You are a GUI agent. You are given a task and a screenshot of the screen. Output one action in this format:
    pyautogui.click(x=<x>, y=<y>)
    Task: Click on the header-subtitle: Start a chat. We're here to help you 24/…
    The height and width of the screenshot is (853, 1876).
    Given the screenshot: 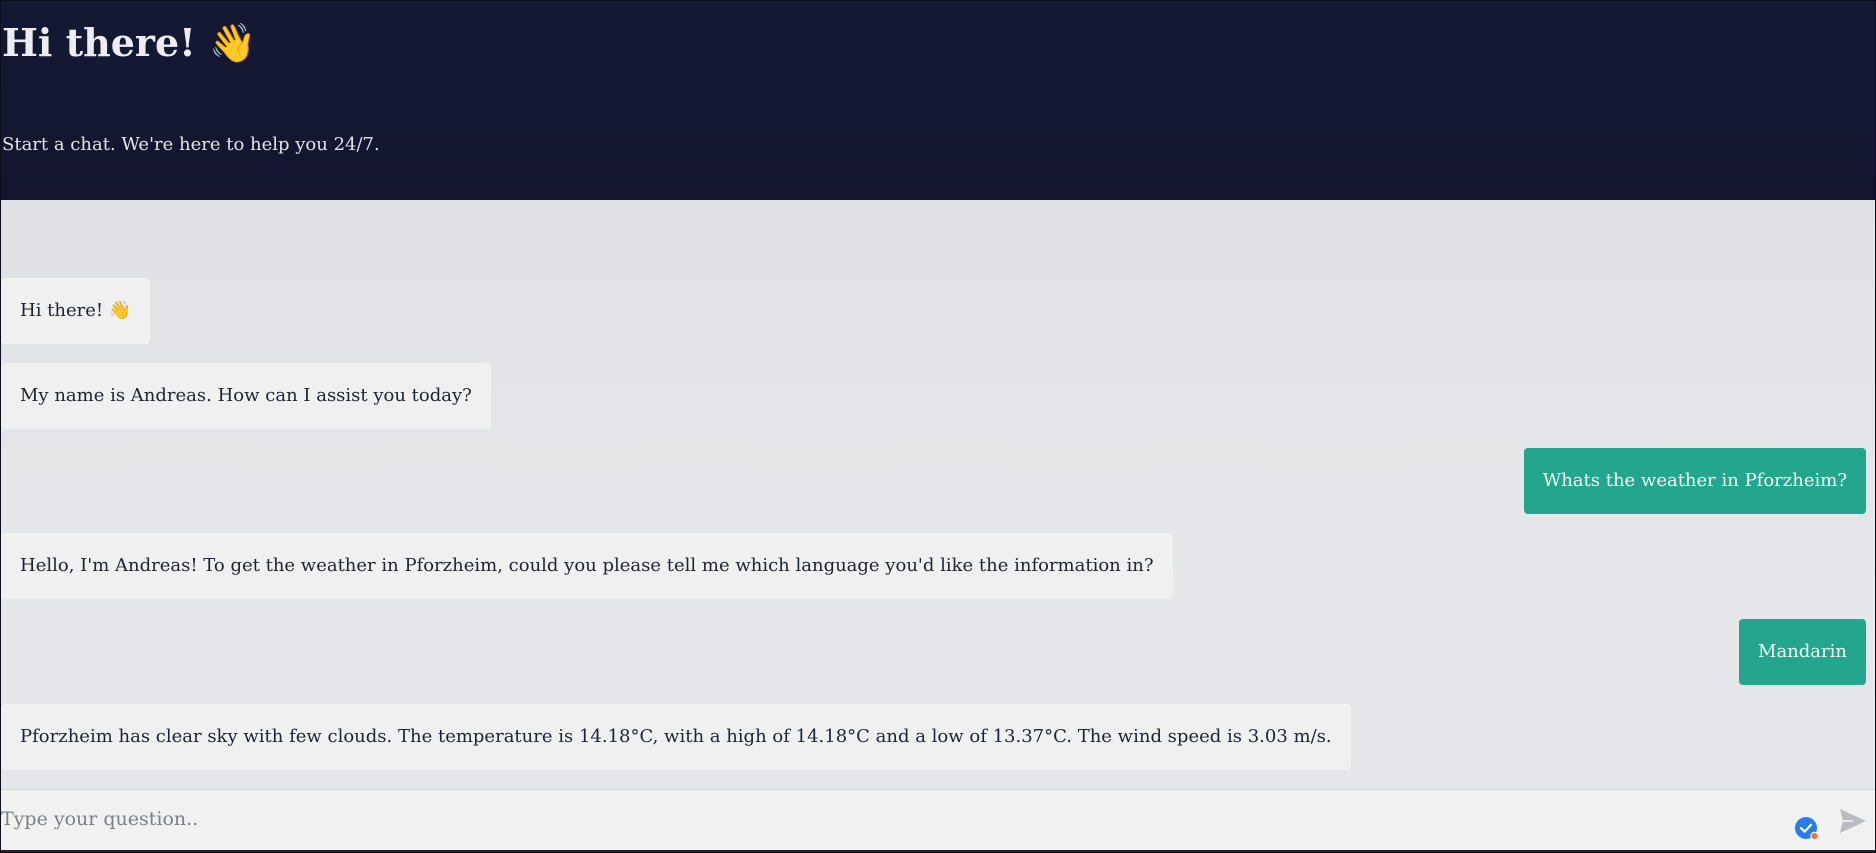 What is the action you would take?
    pyautogui.click(x=191, y=144)
    